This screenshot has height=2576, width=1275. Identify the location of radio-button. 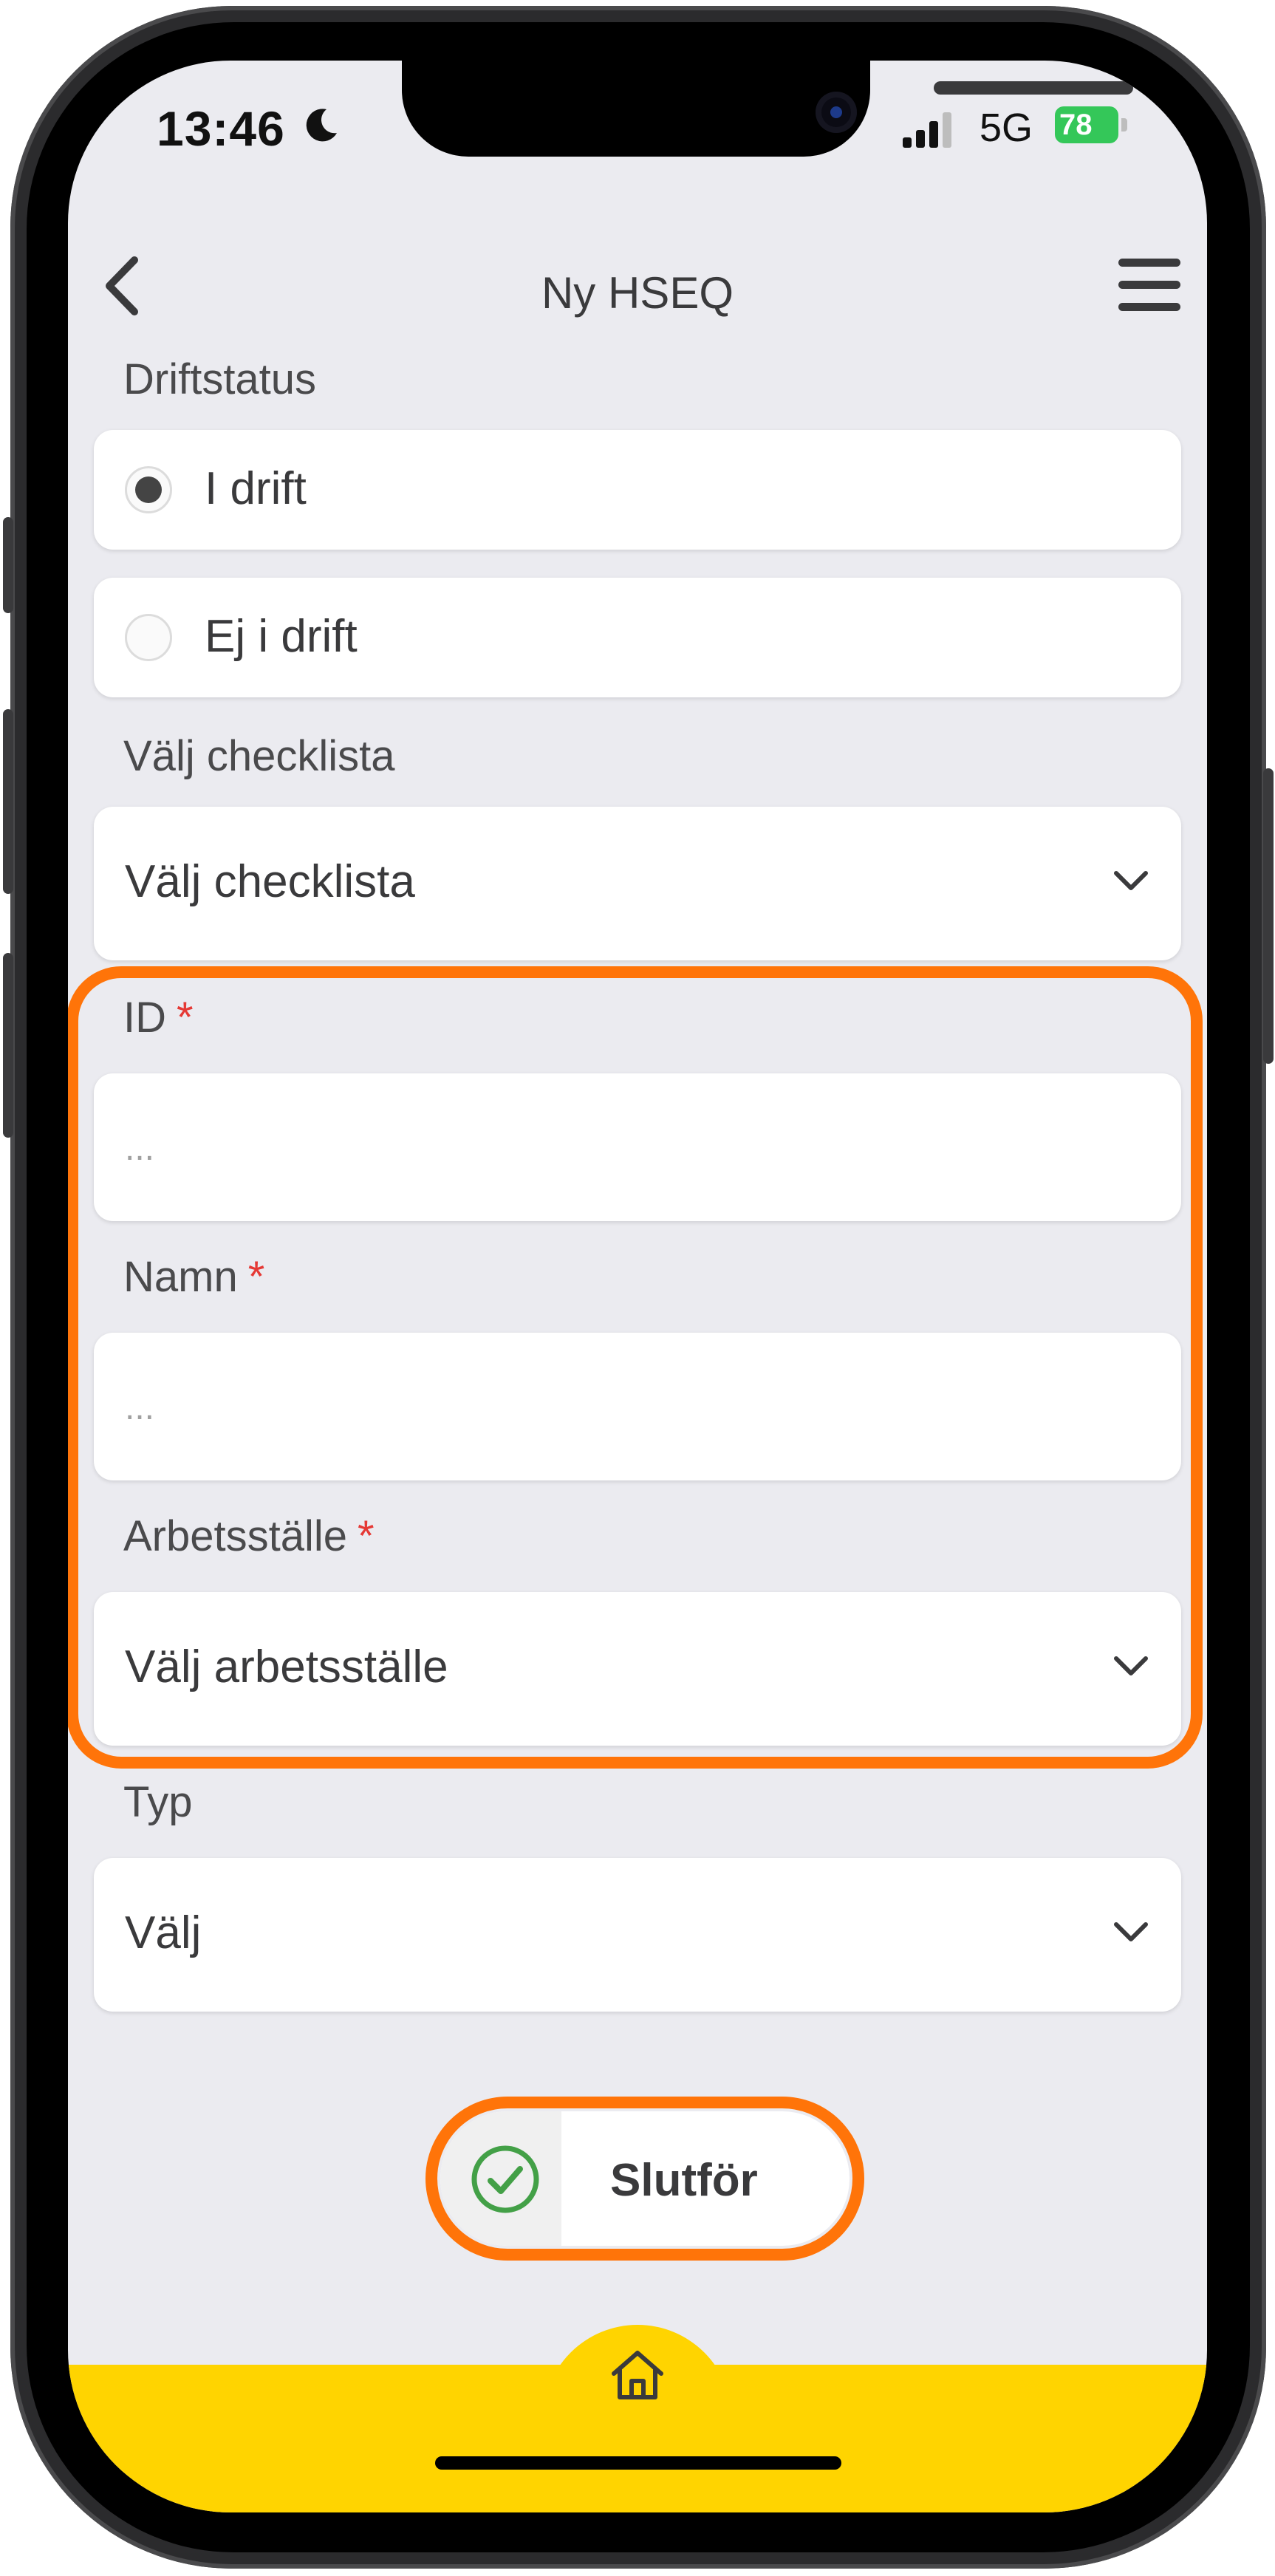
(148, 637).